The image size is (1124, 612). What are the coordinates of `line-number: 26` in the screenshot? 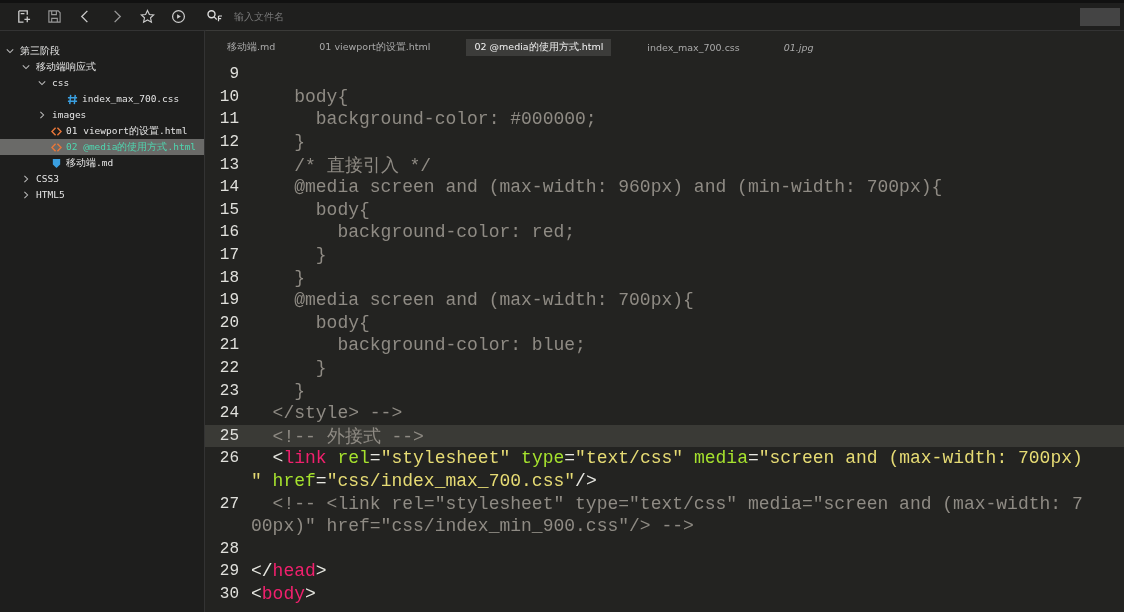 It's located at (229, 458).